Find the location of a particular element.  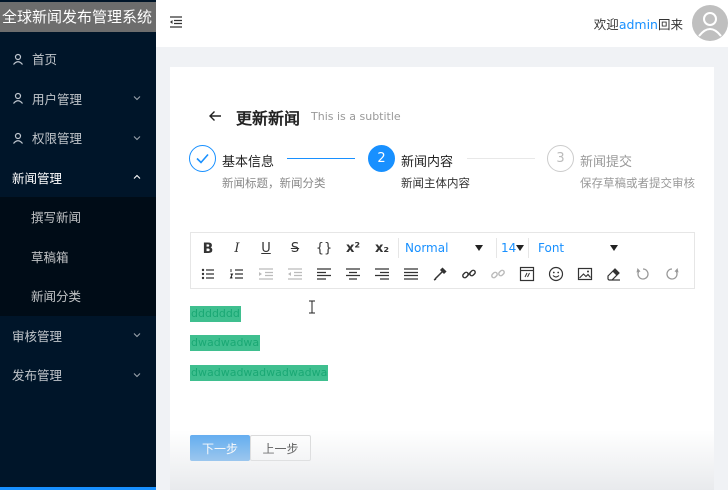

sidebar-item-users: 用户管理 is located at coordinates (78, 99).